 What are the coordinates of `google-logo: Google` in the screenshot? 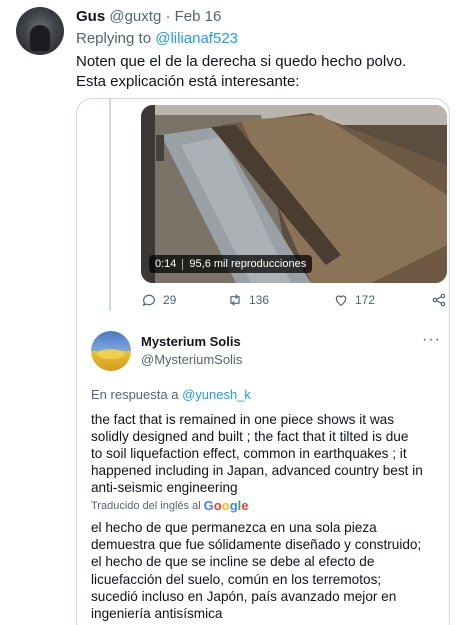 It's located at (226, 505).